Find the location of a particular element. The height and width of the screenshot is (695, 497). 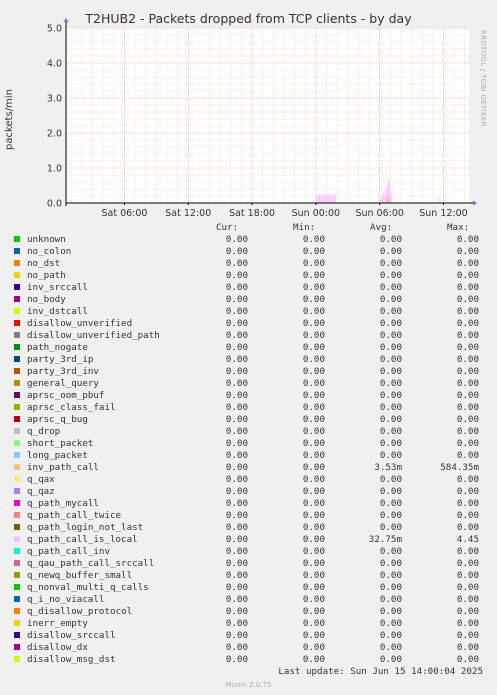

legend-row: q_nonval_multi_q_calls 0.00 0.00 0.00 0.00 is located at coordinates (248, 588).